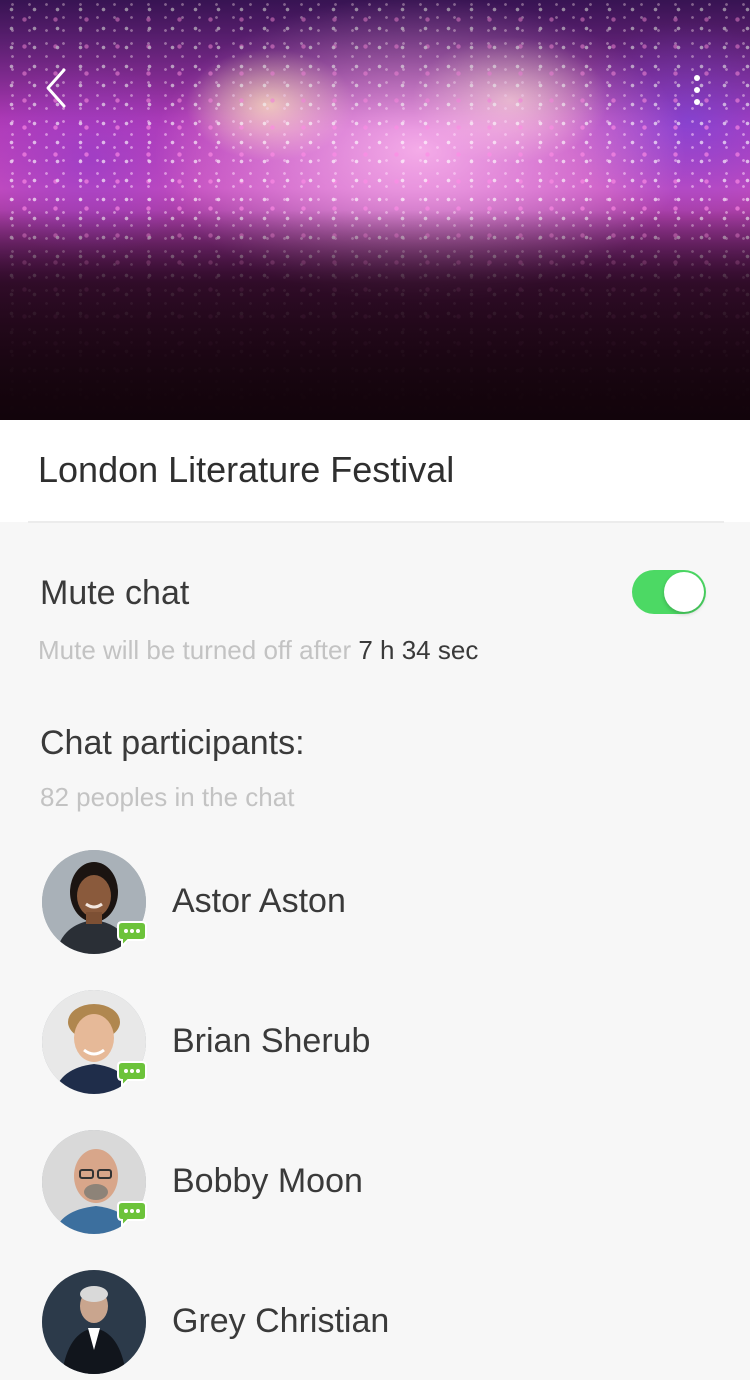 Image resolution: width=750 pixels, height=1380 pixels. What do you see at coordinates (281, 1321) in the screenshot?
I see `participant-name: Grey Christian` at bounding box center [281, 1321].